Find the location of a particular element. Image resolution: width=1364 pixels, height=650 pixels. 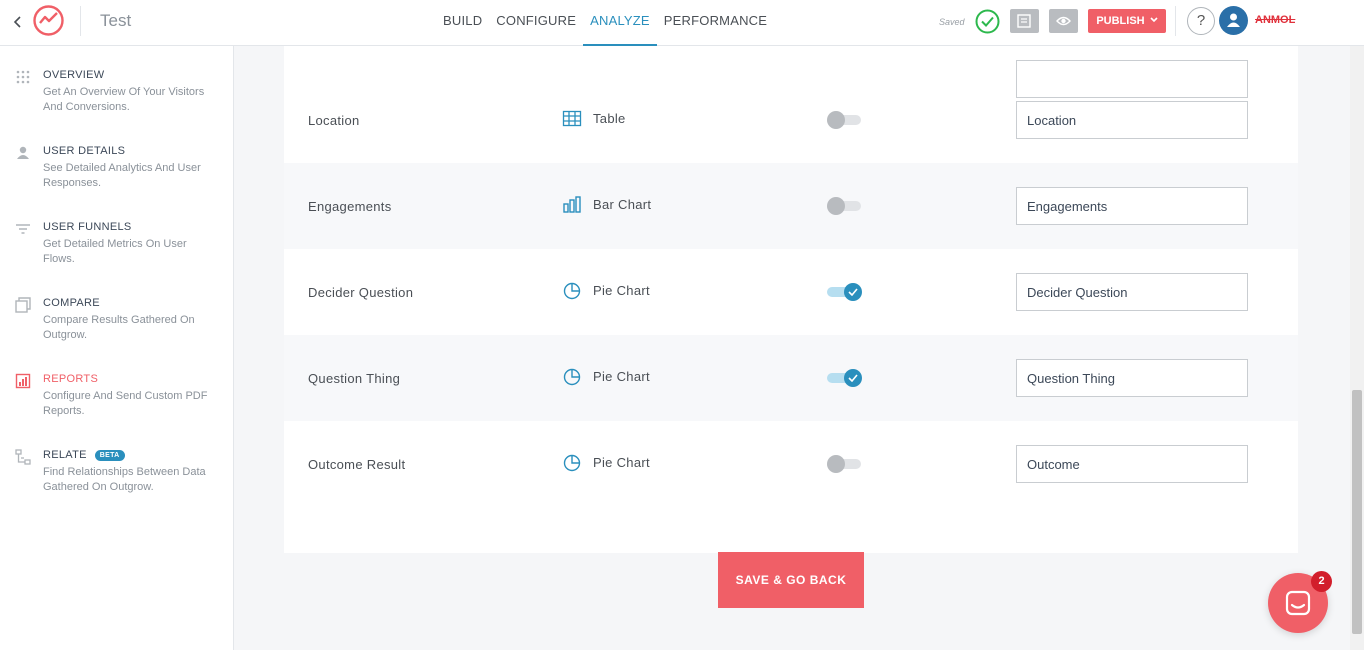

beta-badge: BETA is located at coordinates (109, 455).